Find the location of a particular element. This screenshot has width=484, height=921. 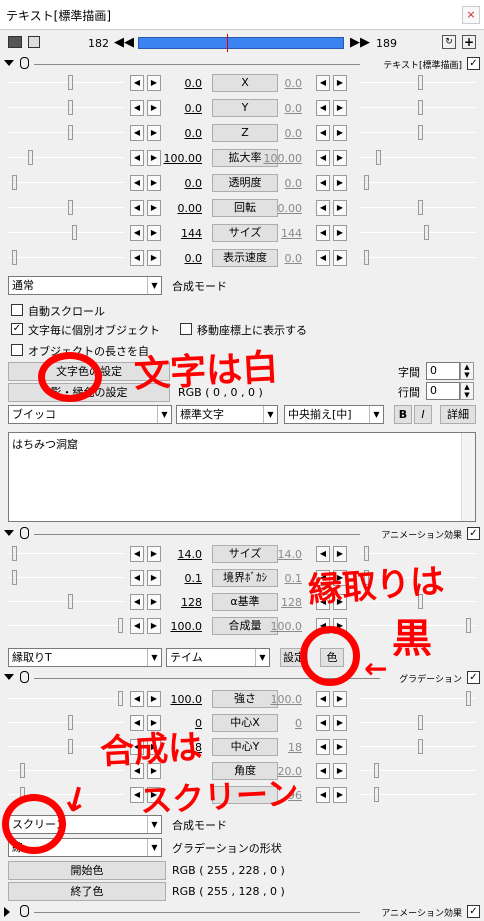

section-header-animation-1: アニメーション効果 ✓ is located at coordinates (242, 534).